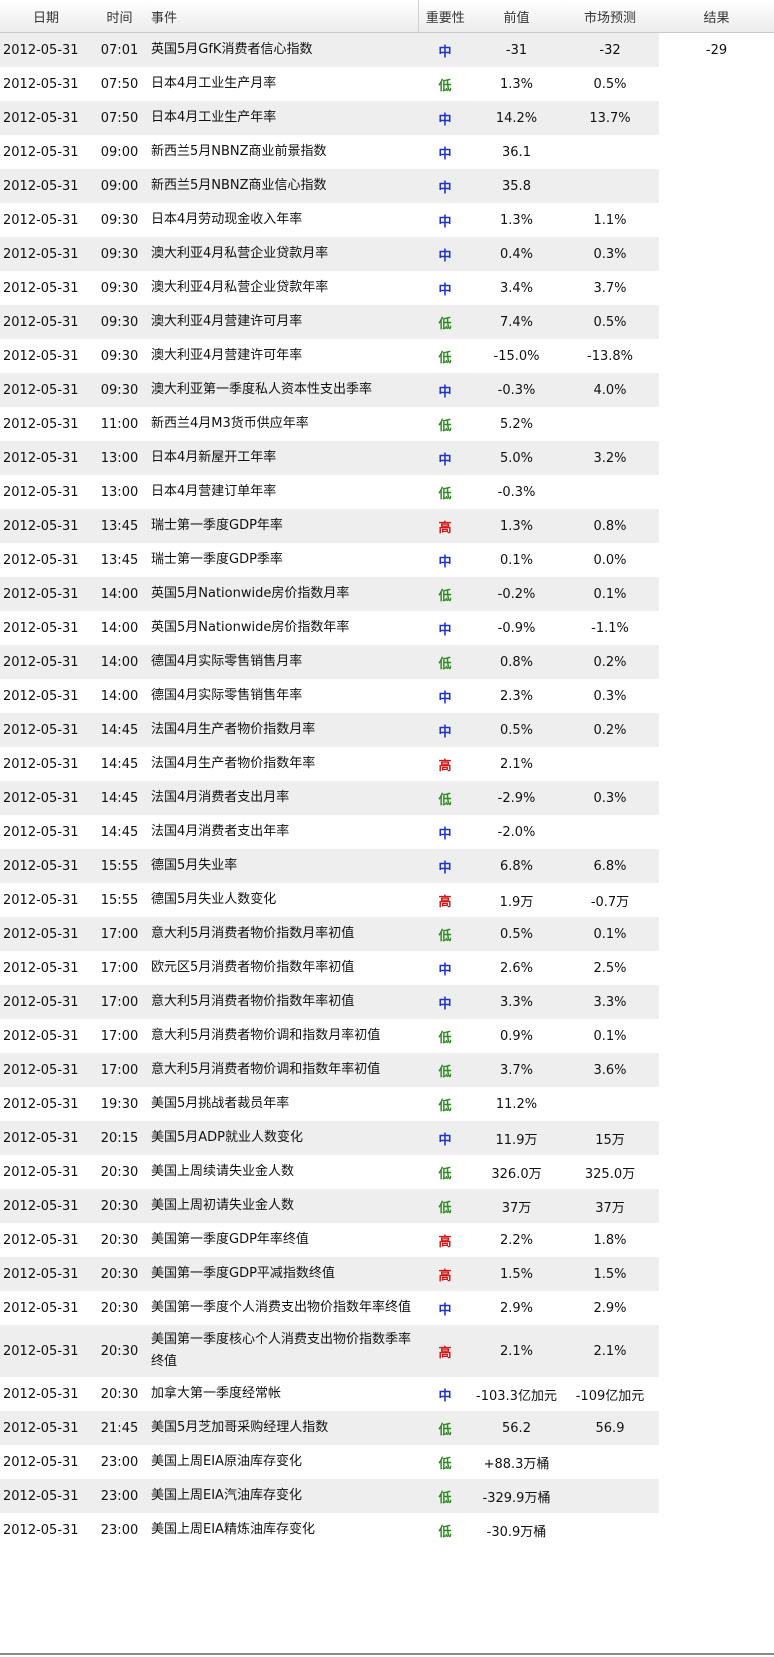 Image resolution: width=774 pixels, height=1657 pixels. I want to click on event-name: 澳大利亚4月私营企业贷款月率, so click(282, 254).